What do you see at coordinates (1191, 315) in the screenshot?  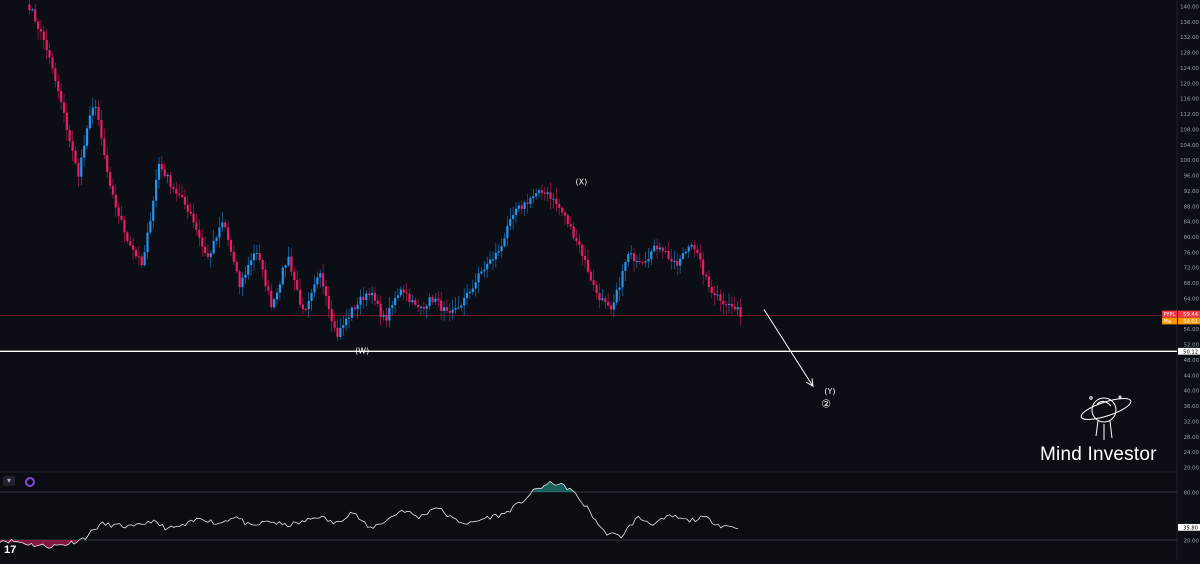 I see `price-tag-value: 59.44` at bounding box center [1191, 315].